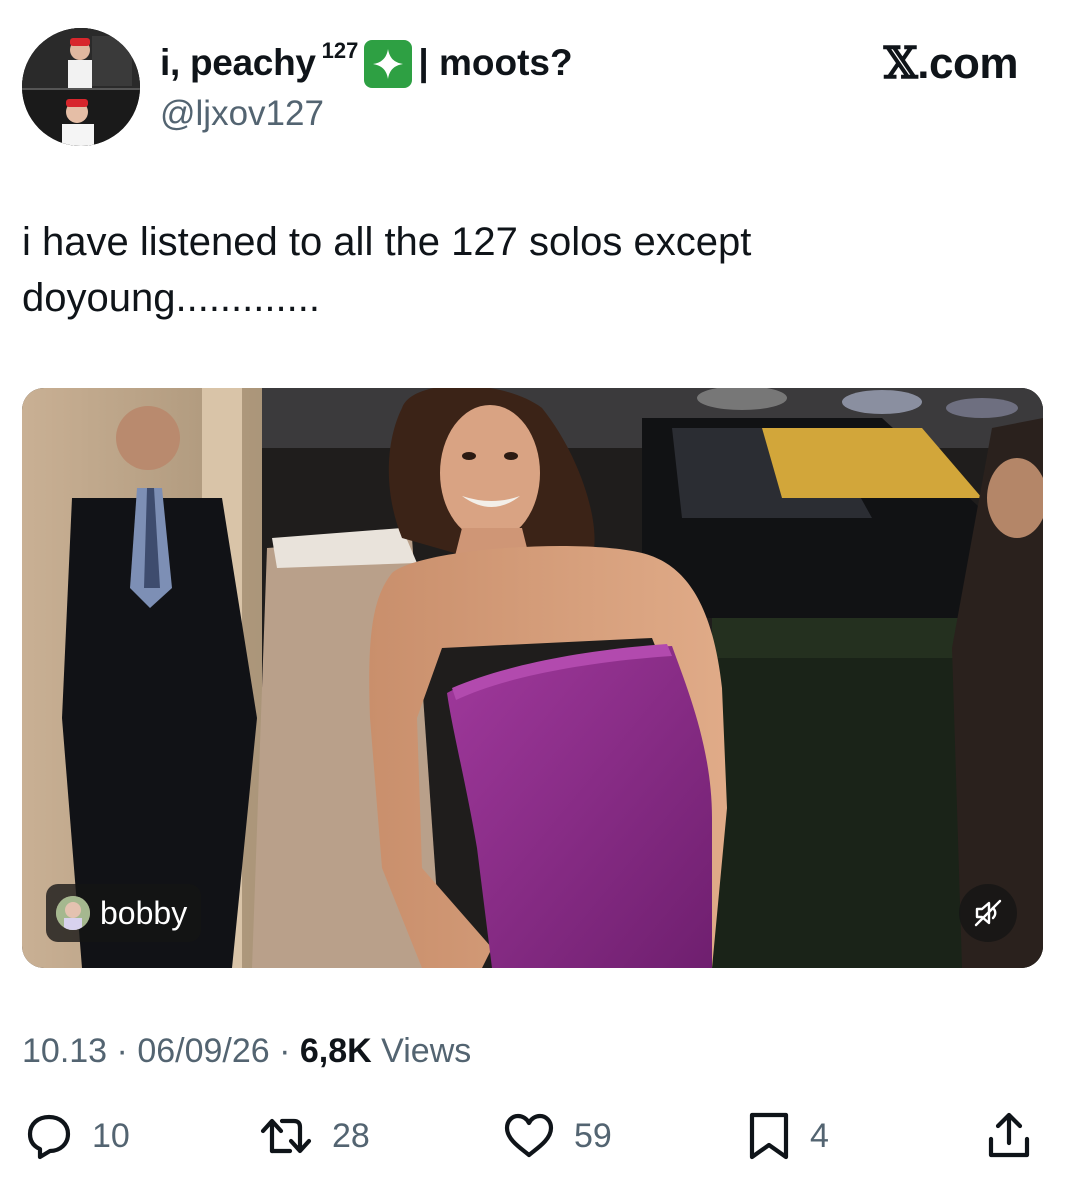  I want to click on site-logo: 𝕏.com, so click(951, 64).